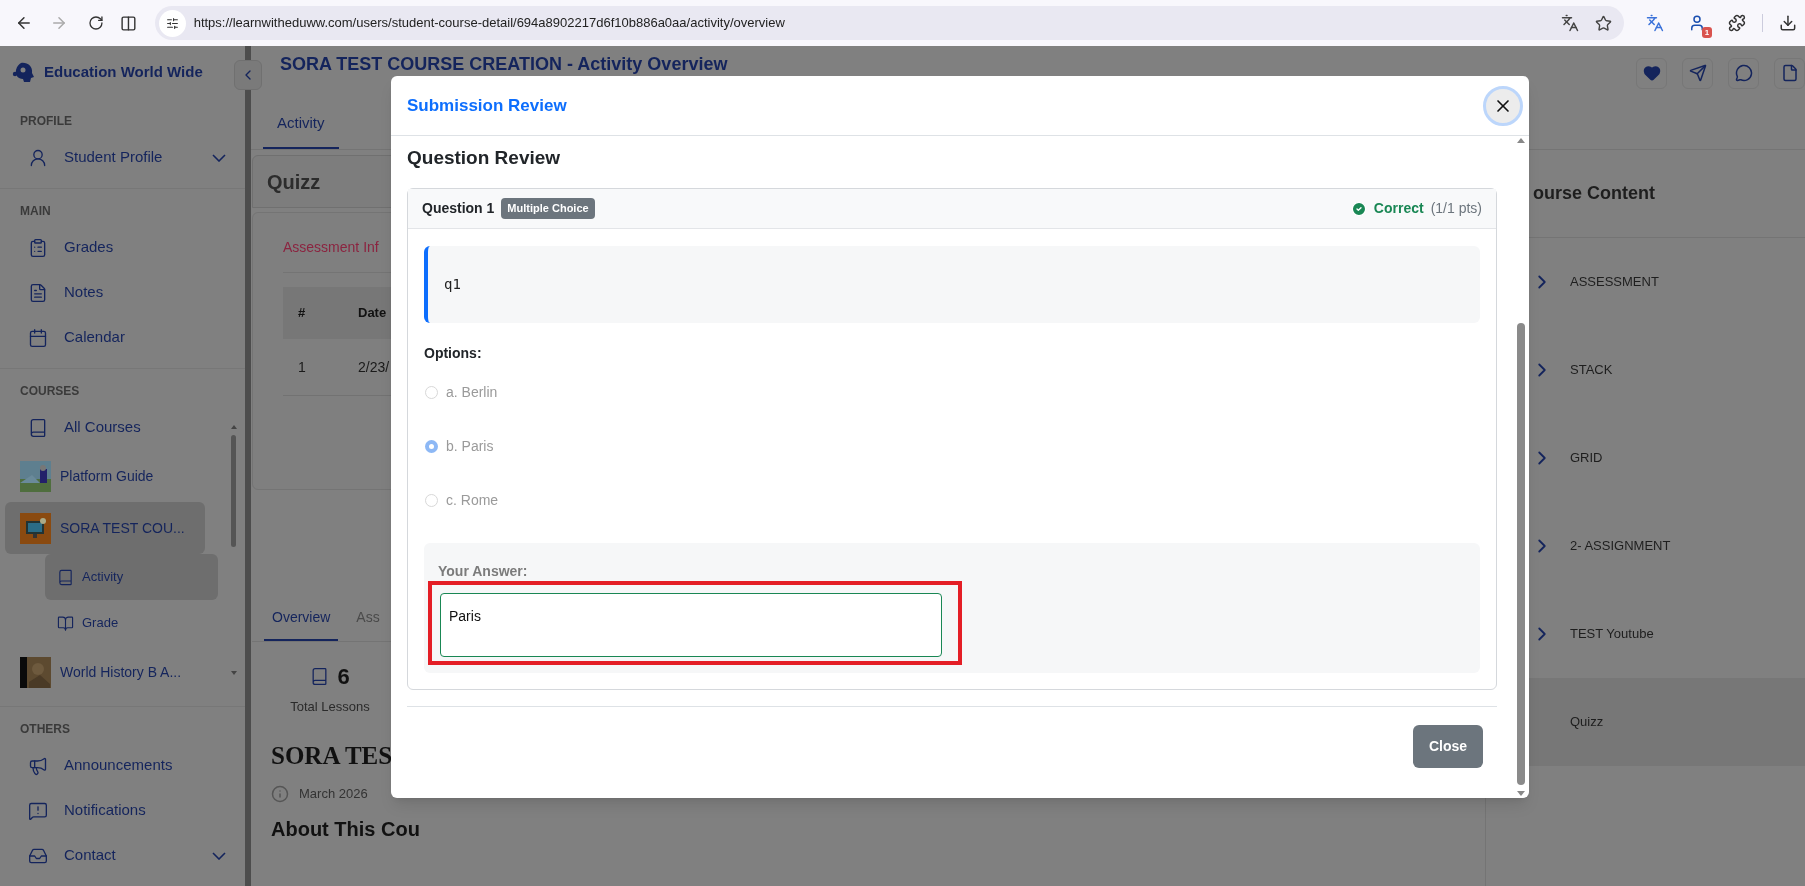 This screenshot has height=886, width=1805. I want to click on megaphone-icon, so click(38, 765).